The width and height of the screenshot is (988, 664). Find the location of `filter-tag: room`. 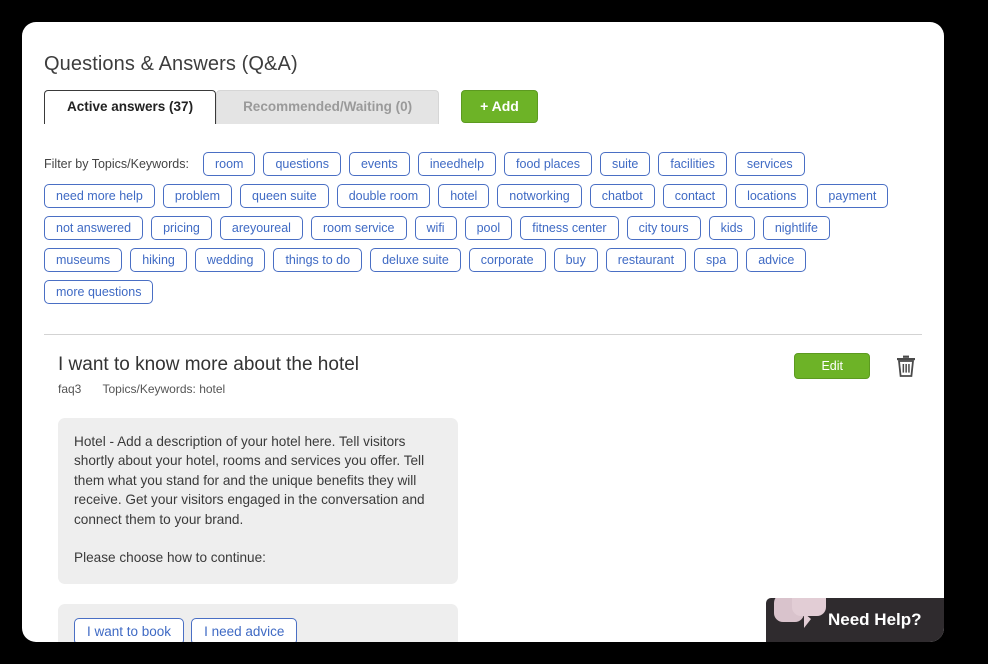

filter-tag: room is located at coordinates (229, 164).